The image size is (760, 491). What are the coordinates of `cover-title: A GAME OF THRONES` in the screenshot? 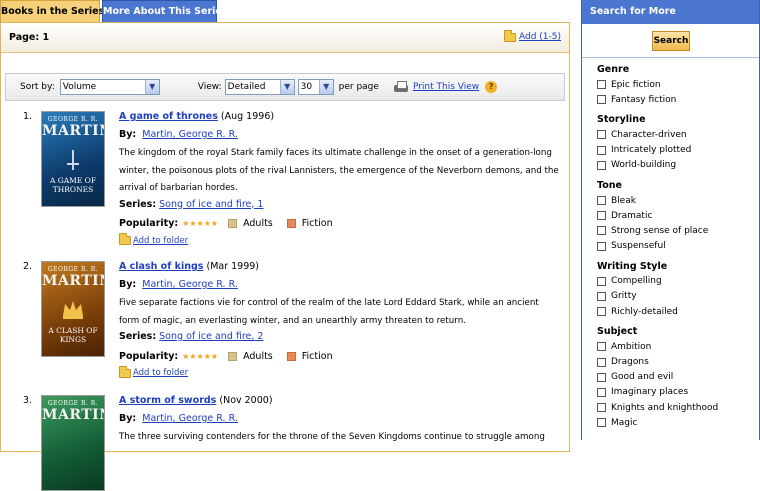 It's located at (73, 185).